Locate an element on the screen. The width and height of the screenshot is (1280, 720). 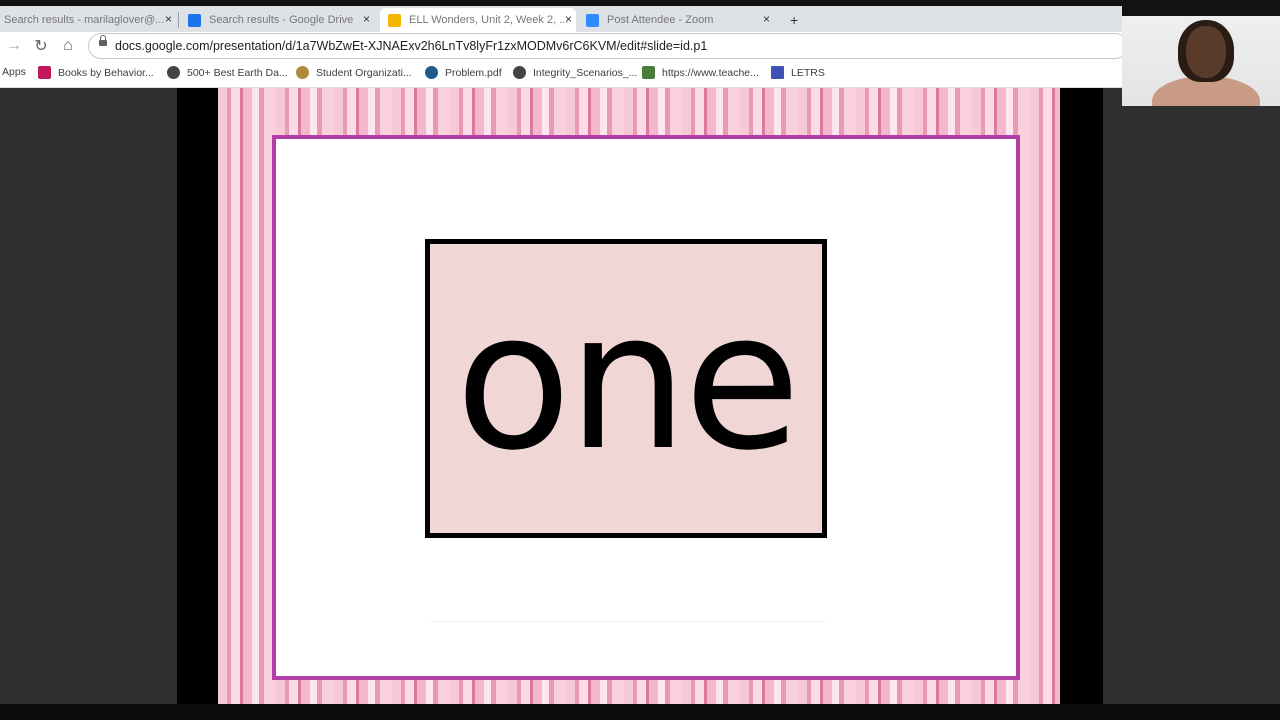
right-gutter is located at coordinates (1191, 396).